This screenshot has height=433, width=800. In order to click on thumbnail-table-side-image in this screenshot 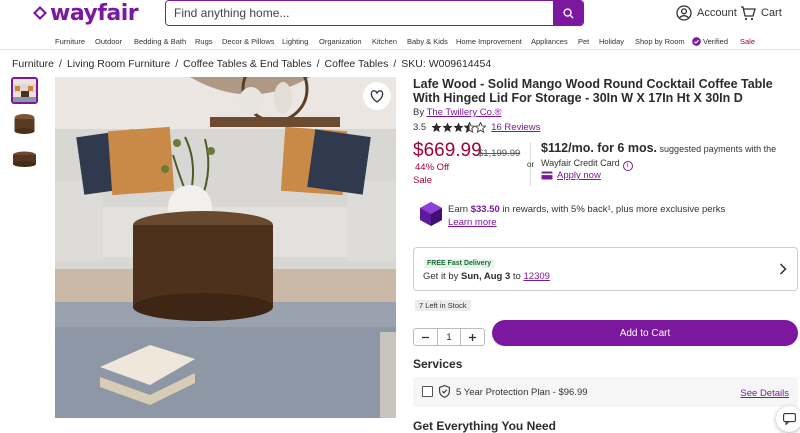, I will do `click(24, 159)`.